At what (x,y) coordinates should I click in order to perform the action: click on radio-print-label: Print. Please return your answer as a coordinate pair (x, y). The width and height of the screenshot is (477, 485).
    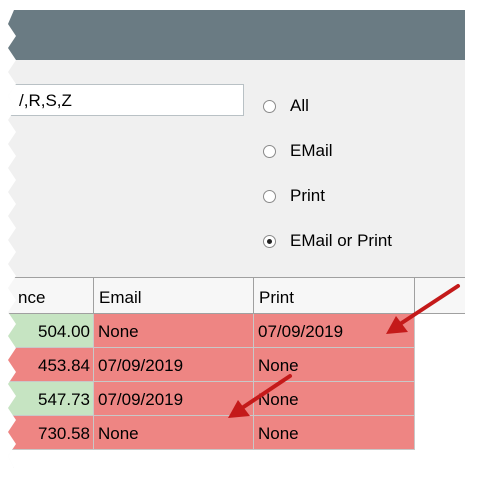
    Looking at the image, I should click on (307, 195).